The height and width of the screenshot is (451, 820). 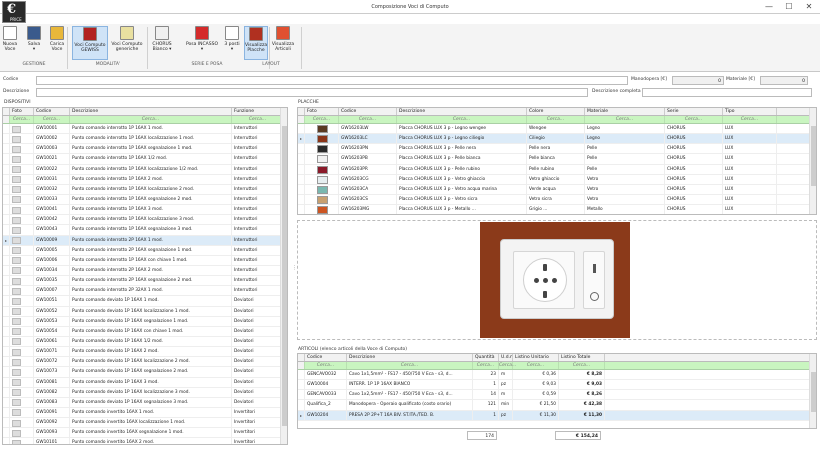 What do you see at coordinates (812, 391) in the screenshot?
I see `articoli-scrollbar` at bounding box center [812, 391].